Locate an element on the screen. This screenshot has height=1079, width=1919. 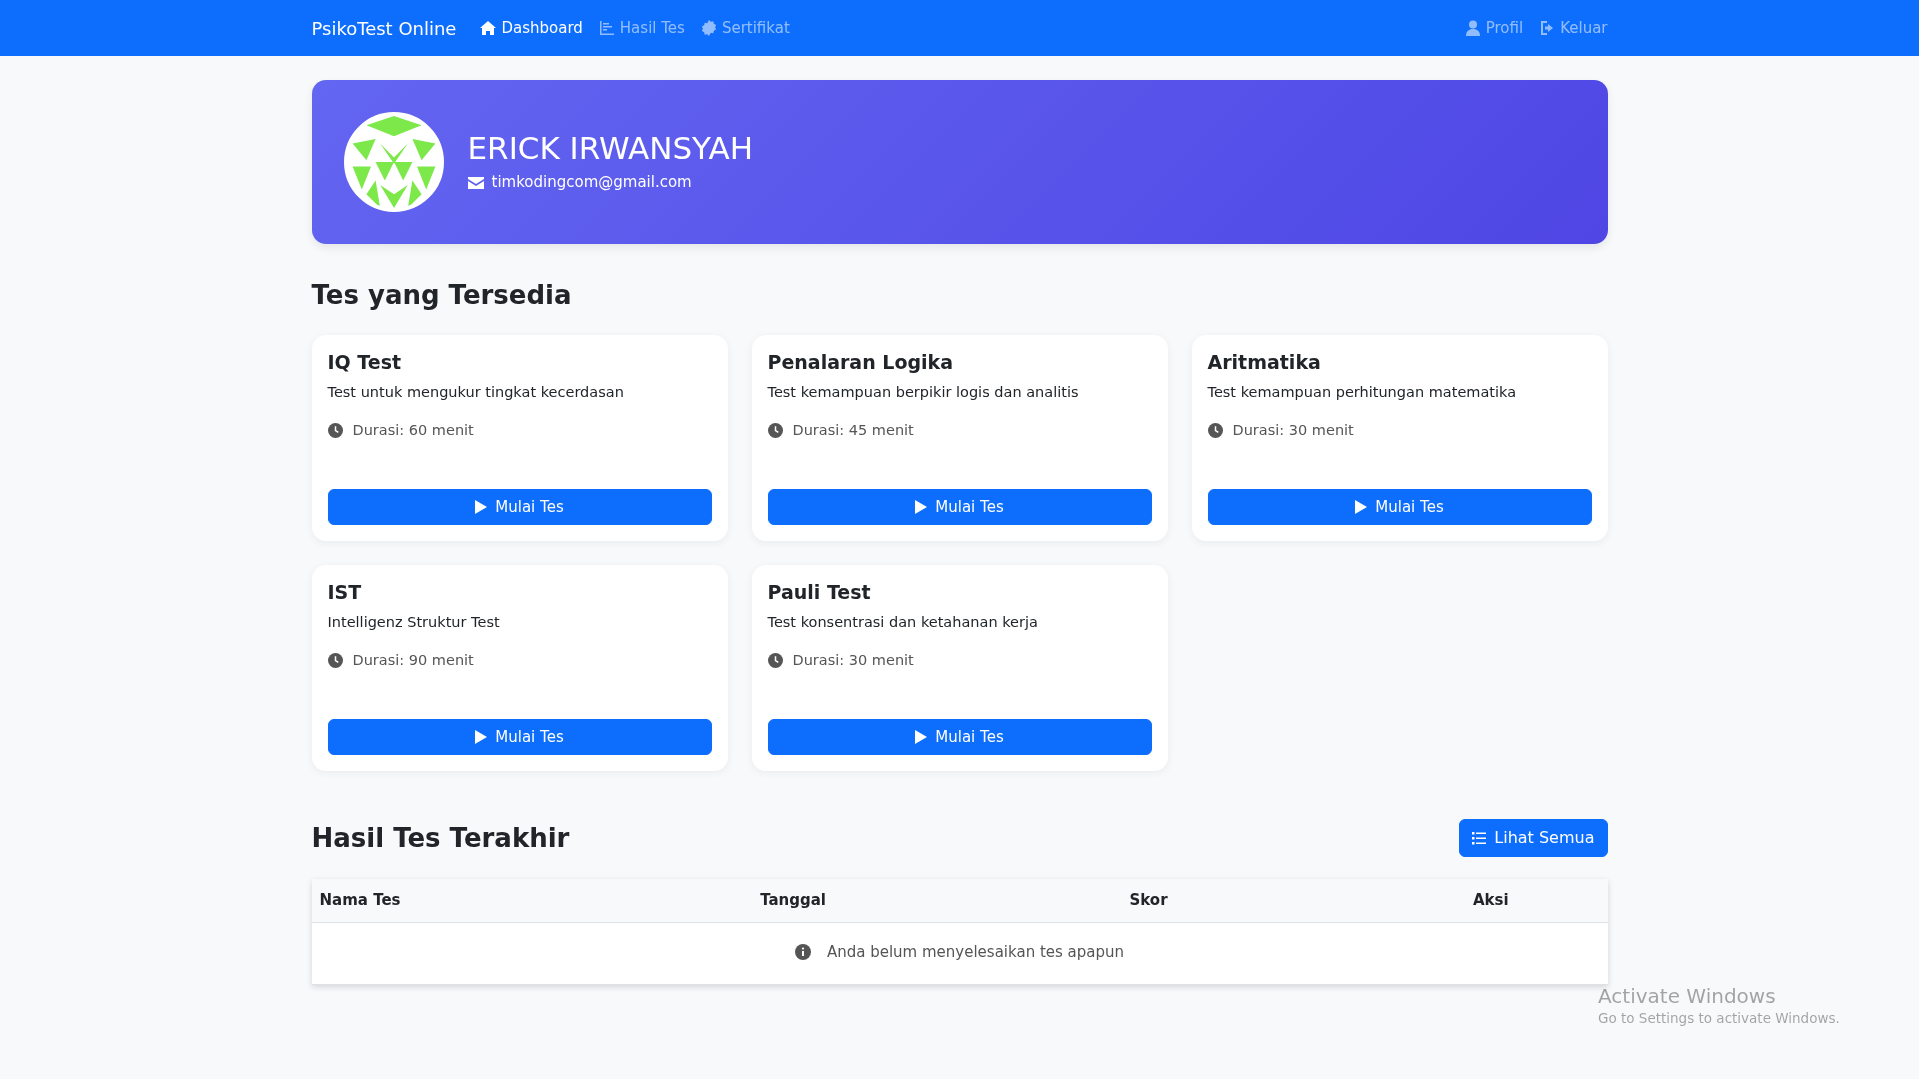
chart-icon is located at coordinates (606, 28).